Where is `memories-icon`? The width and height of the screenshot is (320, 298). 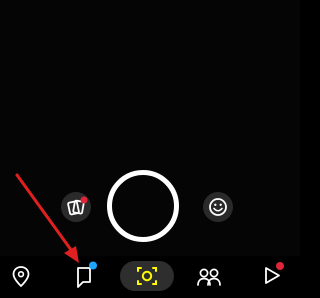
memories-icon is located at coordinates (77, 206).